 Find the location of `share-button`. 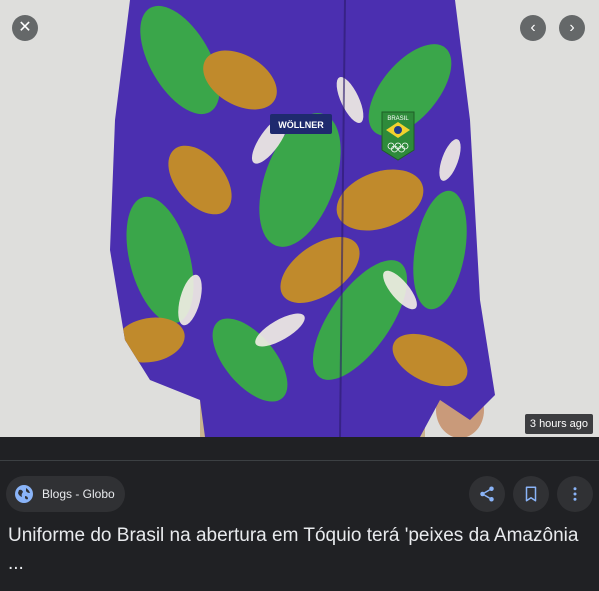

share-button is located at coordinates (487, 494).